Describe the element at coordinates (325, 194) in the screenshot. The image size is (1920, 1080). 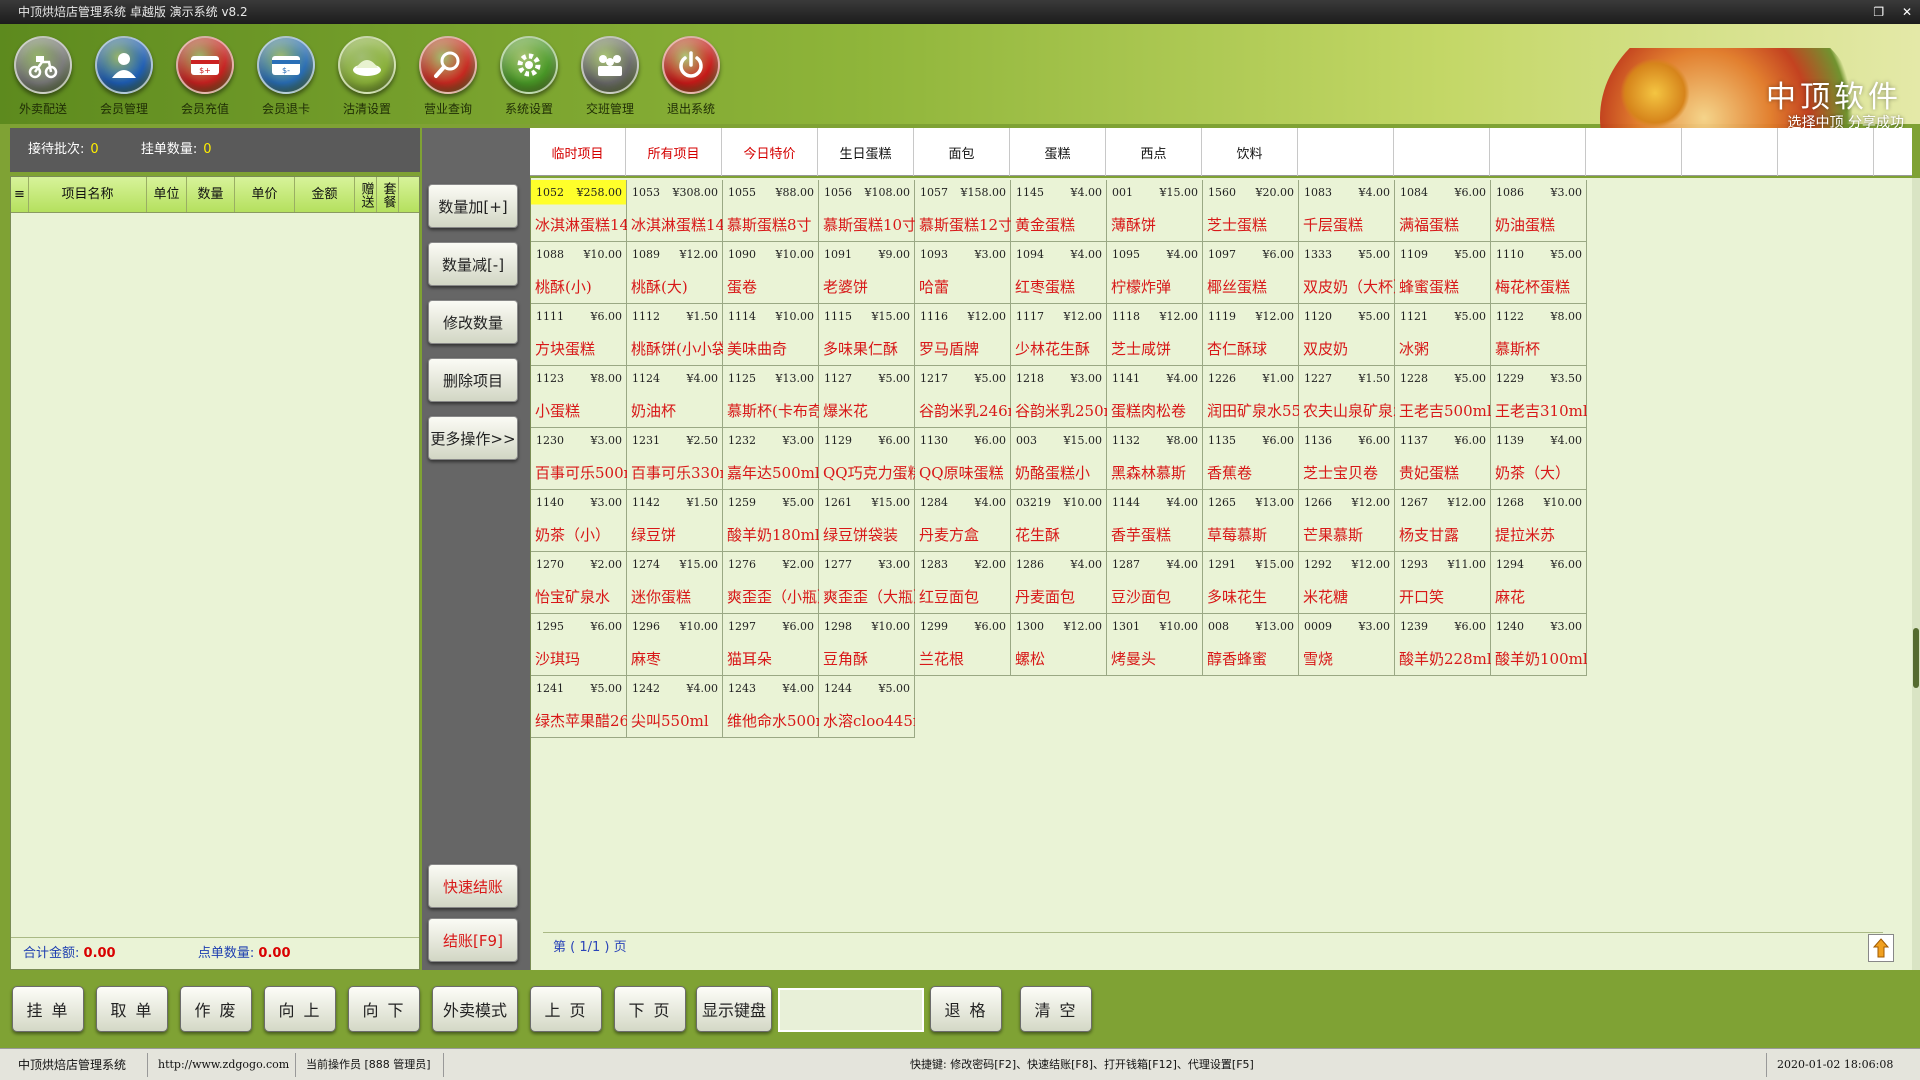
I see `col-amount: 金额` at that location.